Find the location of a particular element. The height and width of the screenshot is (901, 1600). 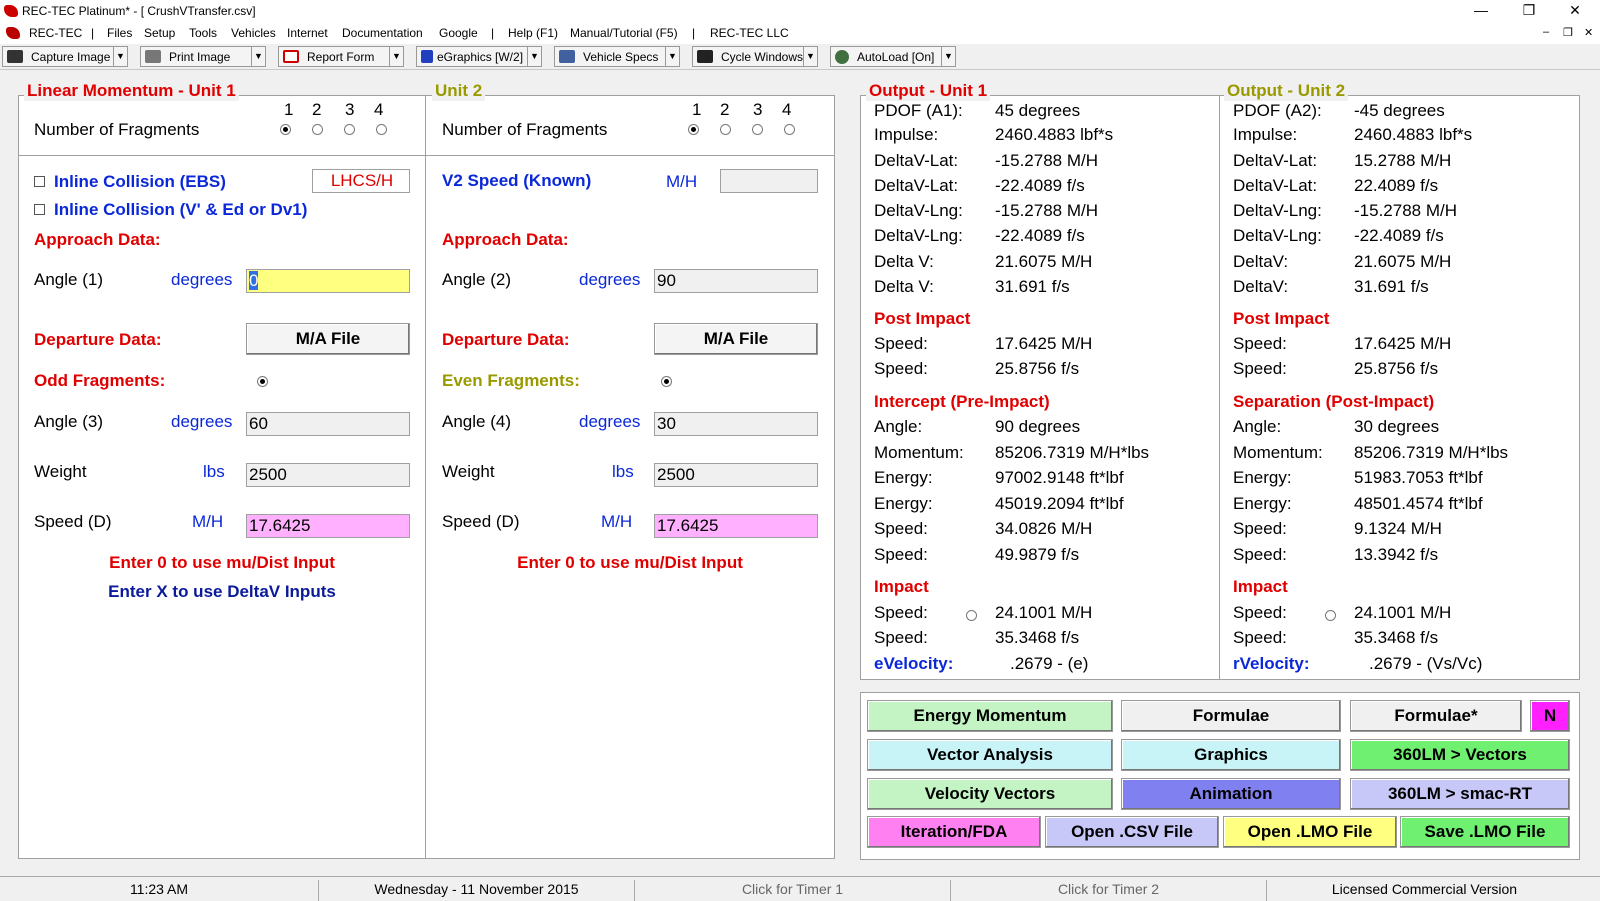

unit2-speed-input: 17.6425 is located at coordinates (736, 526).